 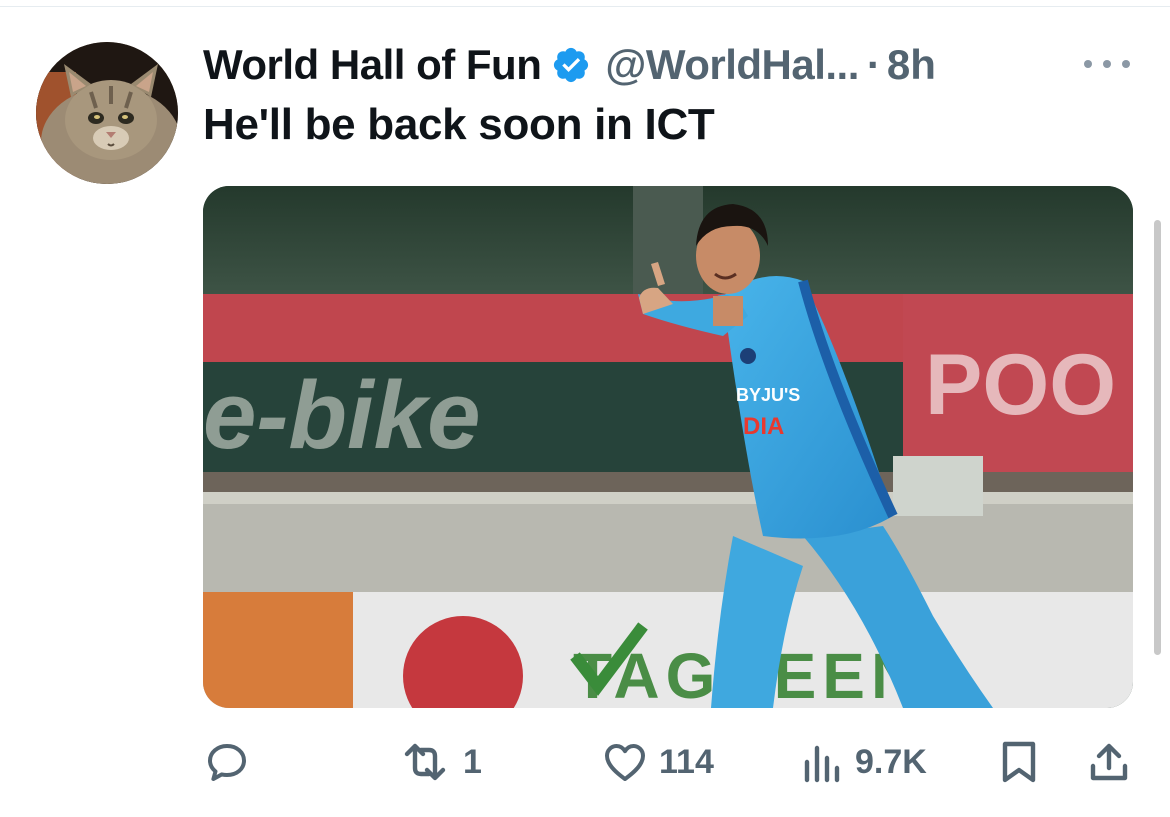 What do you see at coordinates (425, 762) in the screenshot?
I see `retweet-icon` at bounding box center [425, 762].